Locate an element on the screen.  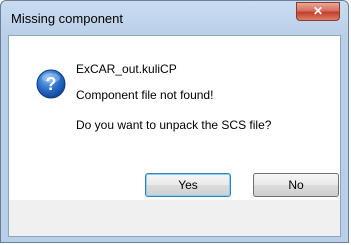
question-icon: ? is located at coordinates (51, 84).